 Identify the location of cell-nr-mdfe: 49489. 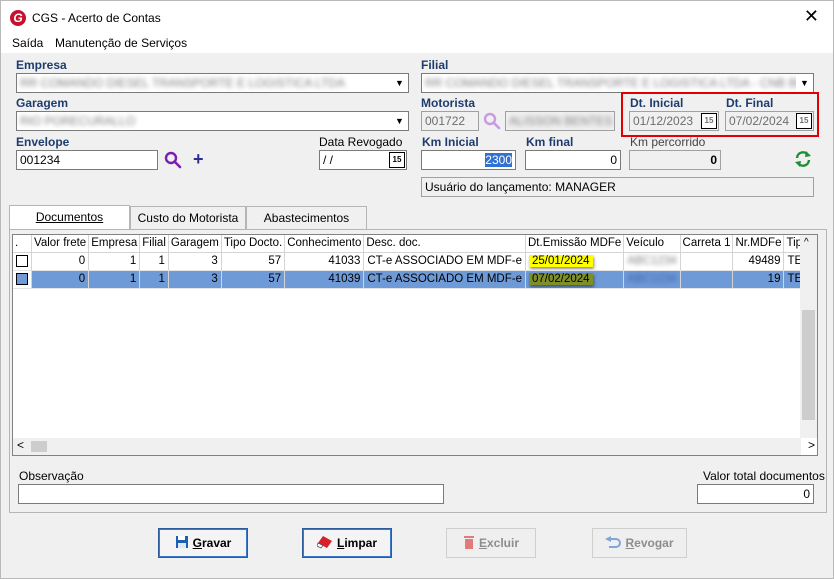
(758, 261).